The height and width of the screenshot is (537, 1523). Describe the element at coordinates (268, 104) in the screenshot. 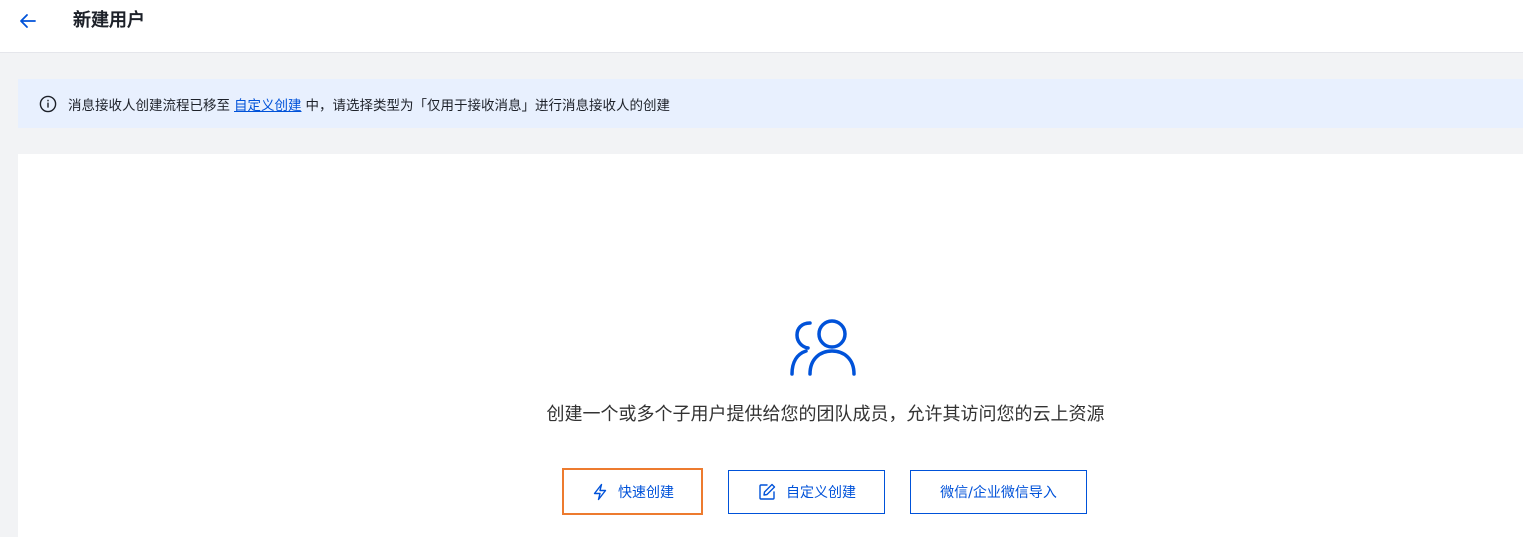

I see `custom-create-link: 自定义创建` at that location.